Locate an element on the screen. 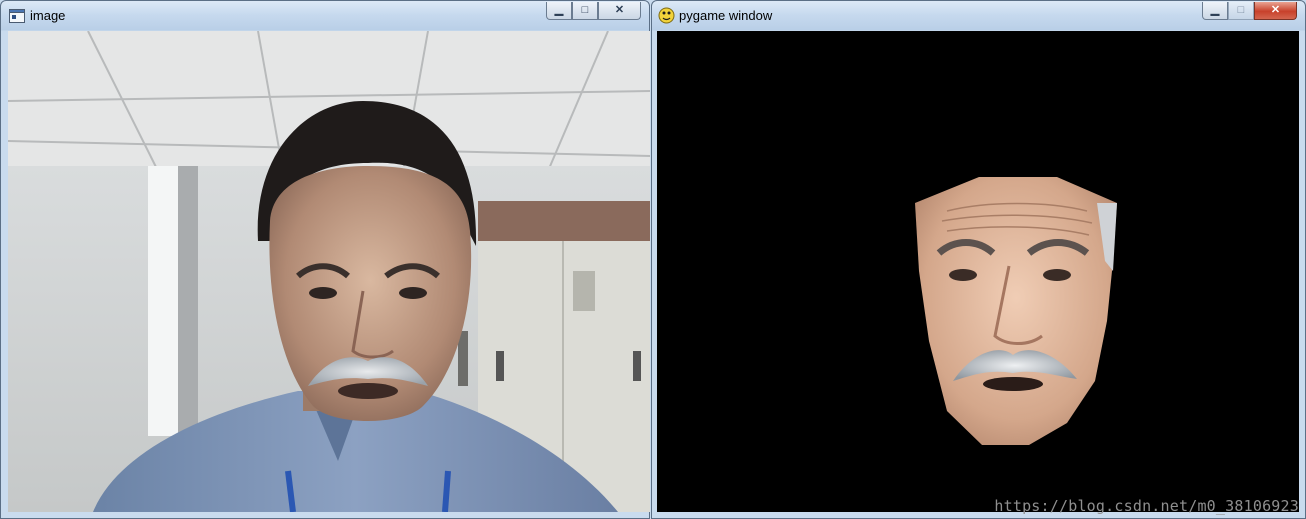 The image size is (1306, 519). watermark-text: https://blog.csdn.net/m0_38106923 is located at coordinates (1146, 506).